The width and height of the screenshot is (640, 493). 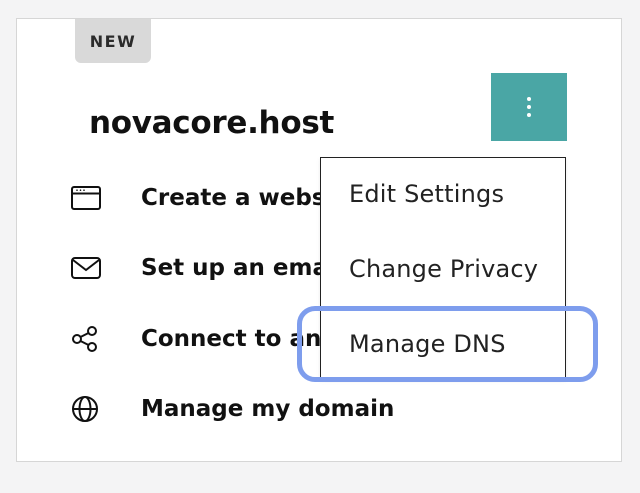 I want to click on action-setup-email: Set up an emai, so click(x=200, y=268).